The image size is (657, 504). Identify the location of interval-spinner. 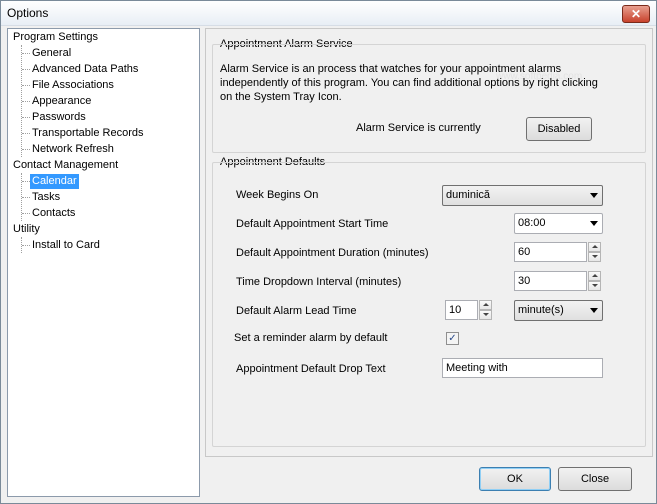
(594, 281).